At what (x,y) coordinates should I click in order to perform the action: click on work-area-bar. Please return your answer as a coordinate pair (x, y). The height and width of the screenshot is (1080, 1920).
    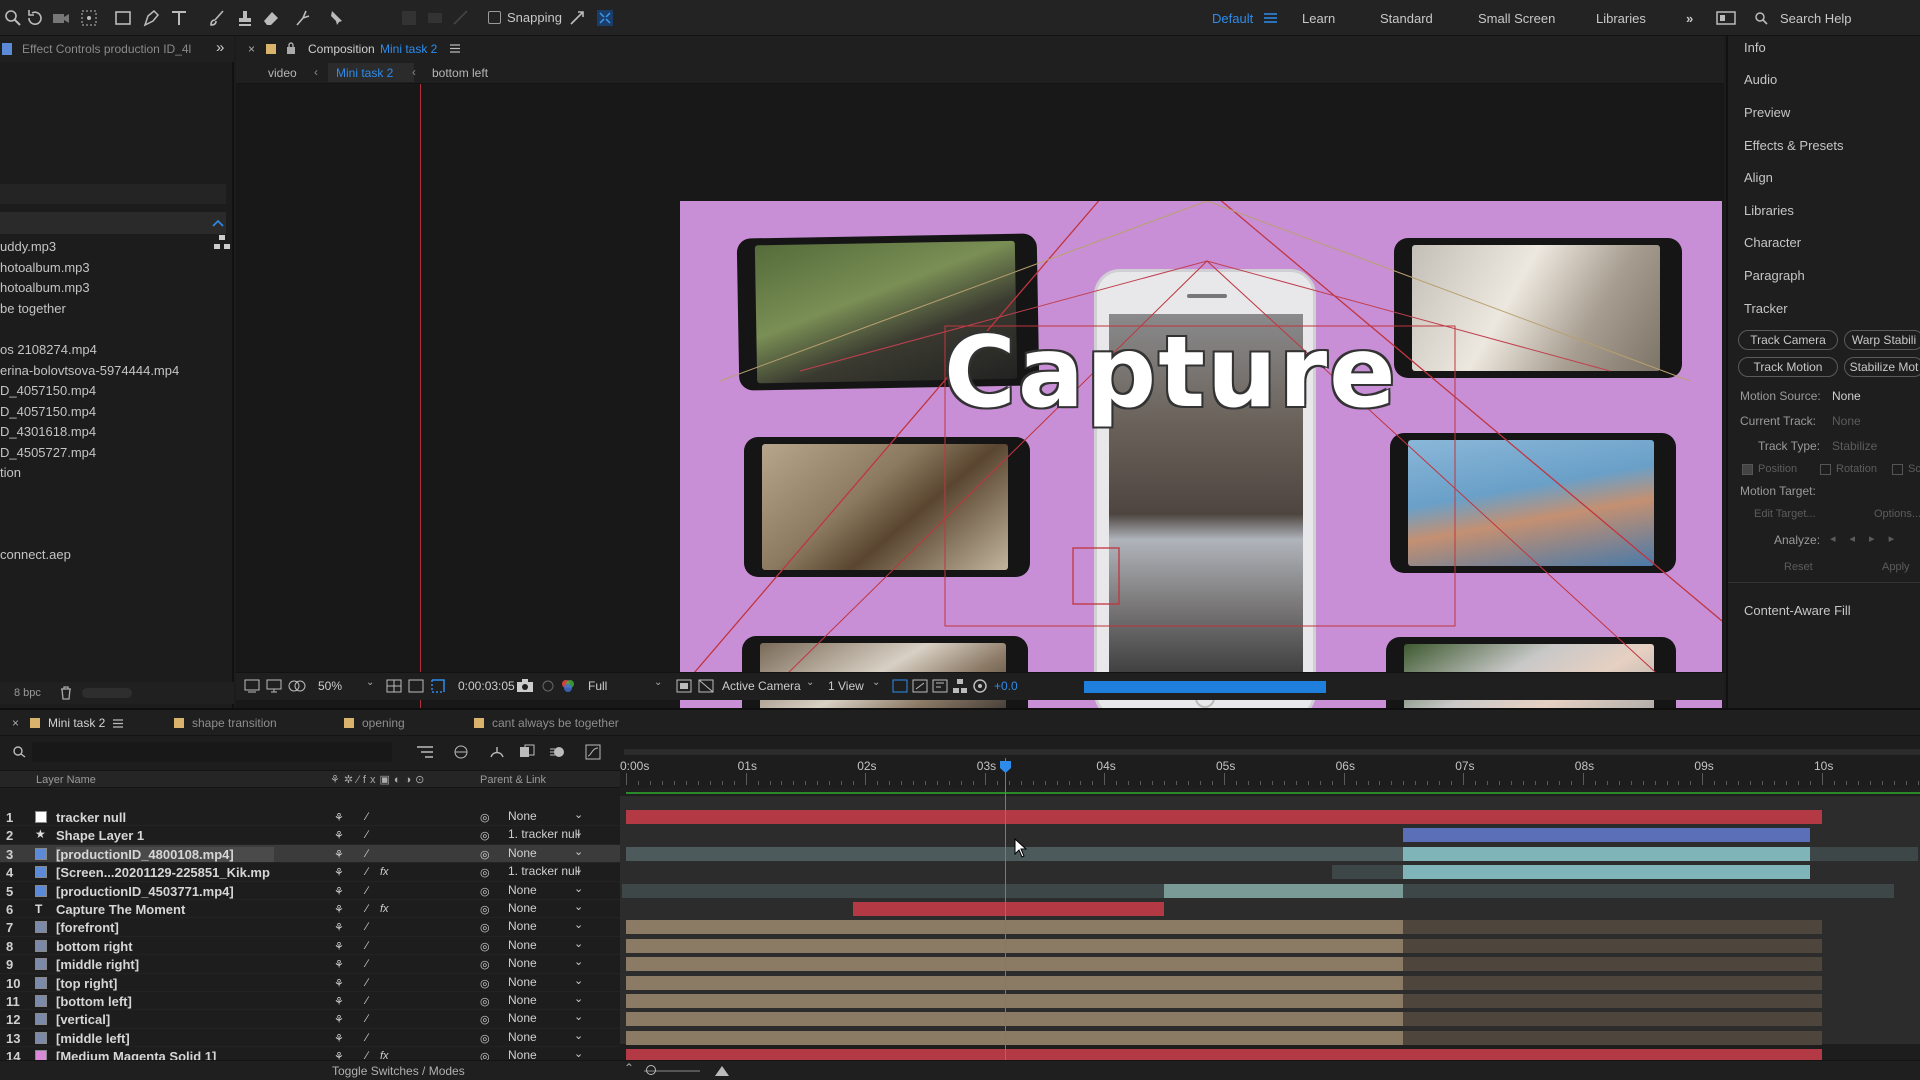
    Looking at the image, I should click on (1272, 752).